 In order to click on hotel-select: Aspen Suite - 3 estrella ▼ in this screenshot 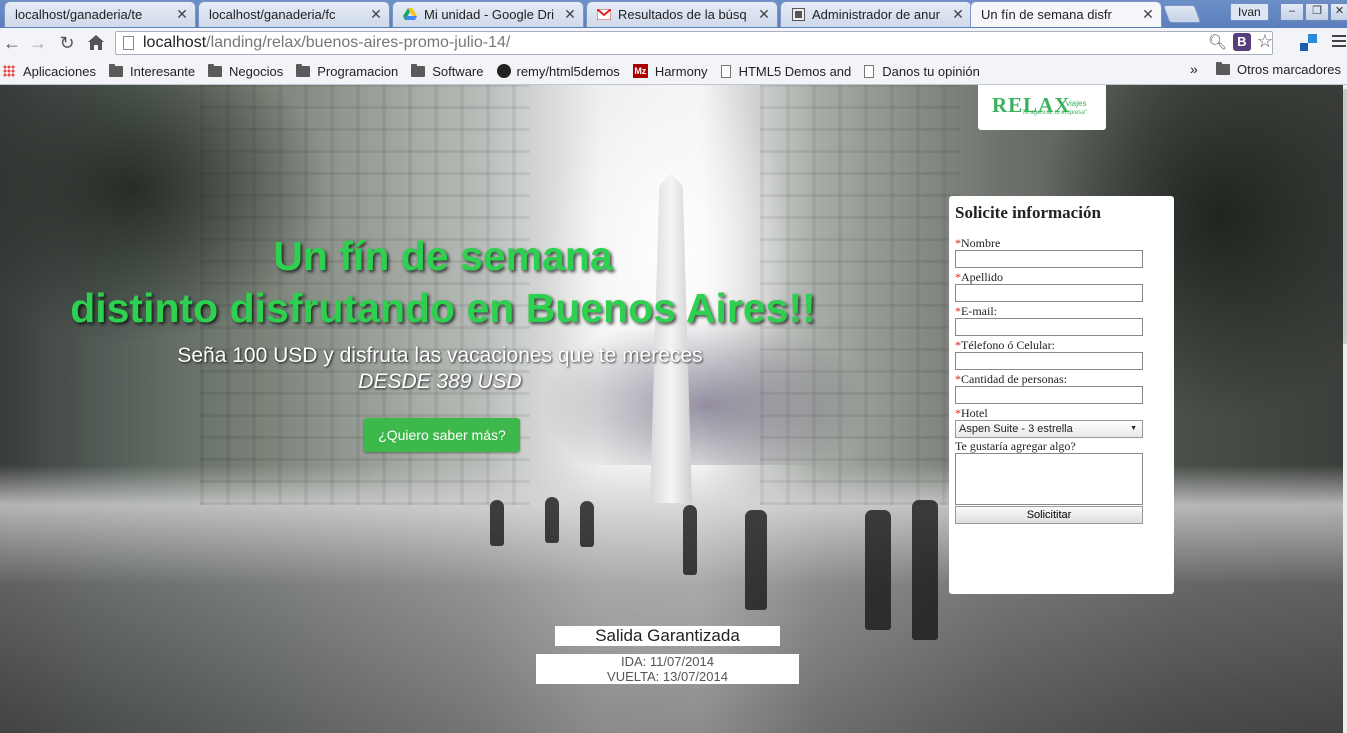, I will do `click(1049, 429)`.